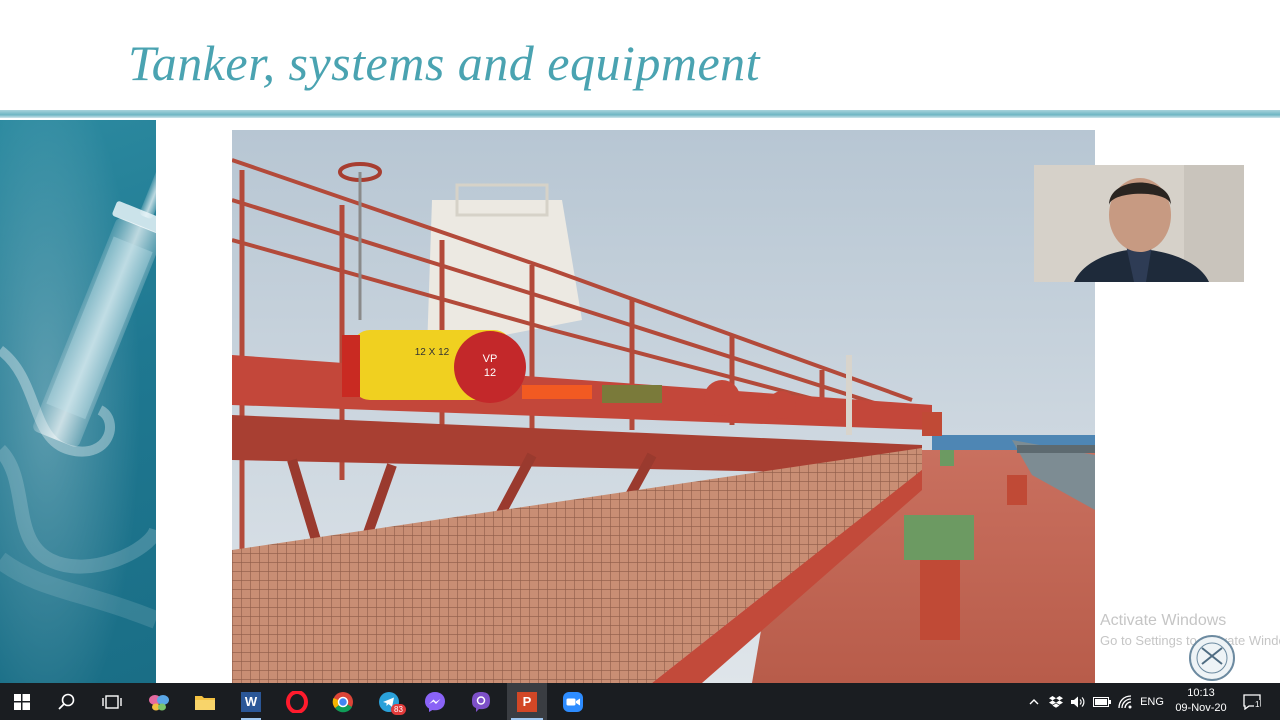 The width and height of the screenshot is (1280, 720). Describe the element at coordinates (432, 352) in the screenshot. I see `pipe-size-label: 12 X 12` at that location.